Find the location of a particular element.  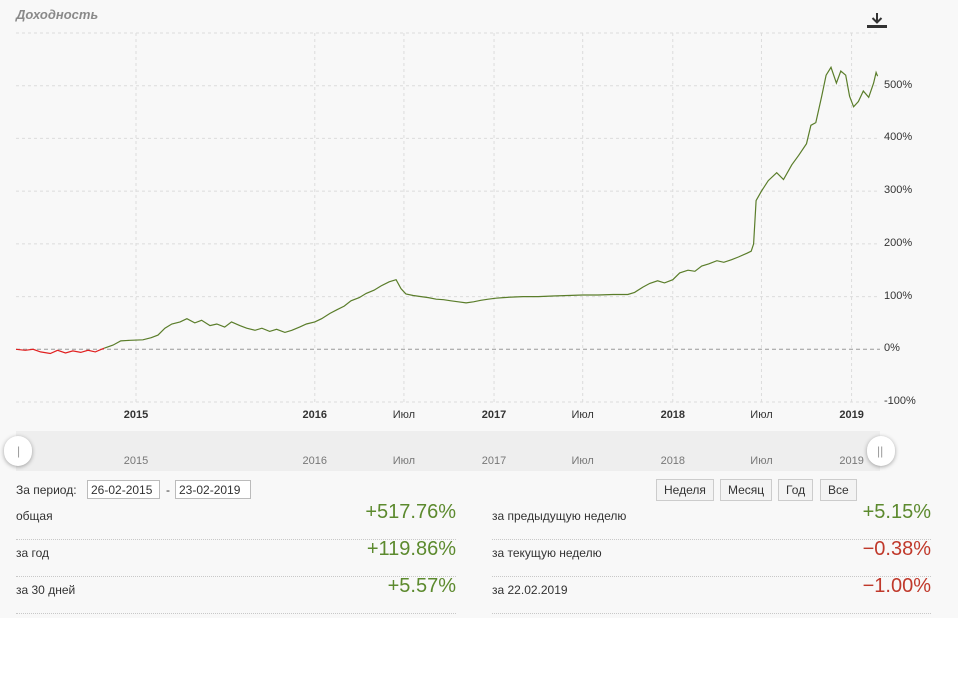

navigator-label: 2016 is located at coordinates (315, 461).